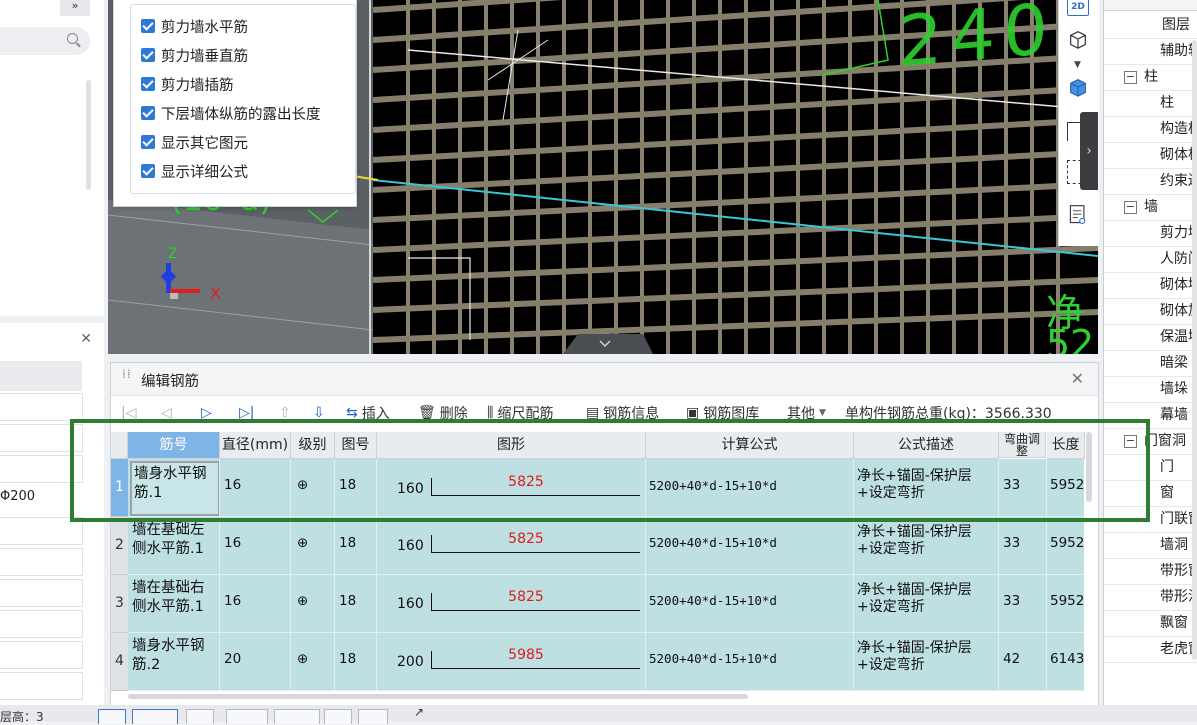 The image size is (1197, 725). What do you see at coordinates (1078, 39) in the screenshot?
I see `cube-view-icon` at bounding box center [1078, 39].